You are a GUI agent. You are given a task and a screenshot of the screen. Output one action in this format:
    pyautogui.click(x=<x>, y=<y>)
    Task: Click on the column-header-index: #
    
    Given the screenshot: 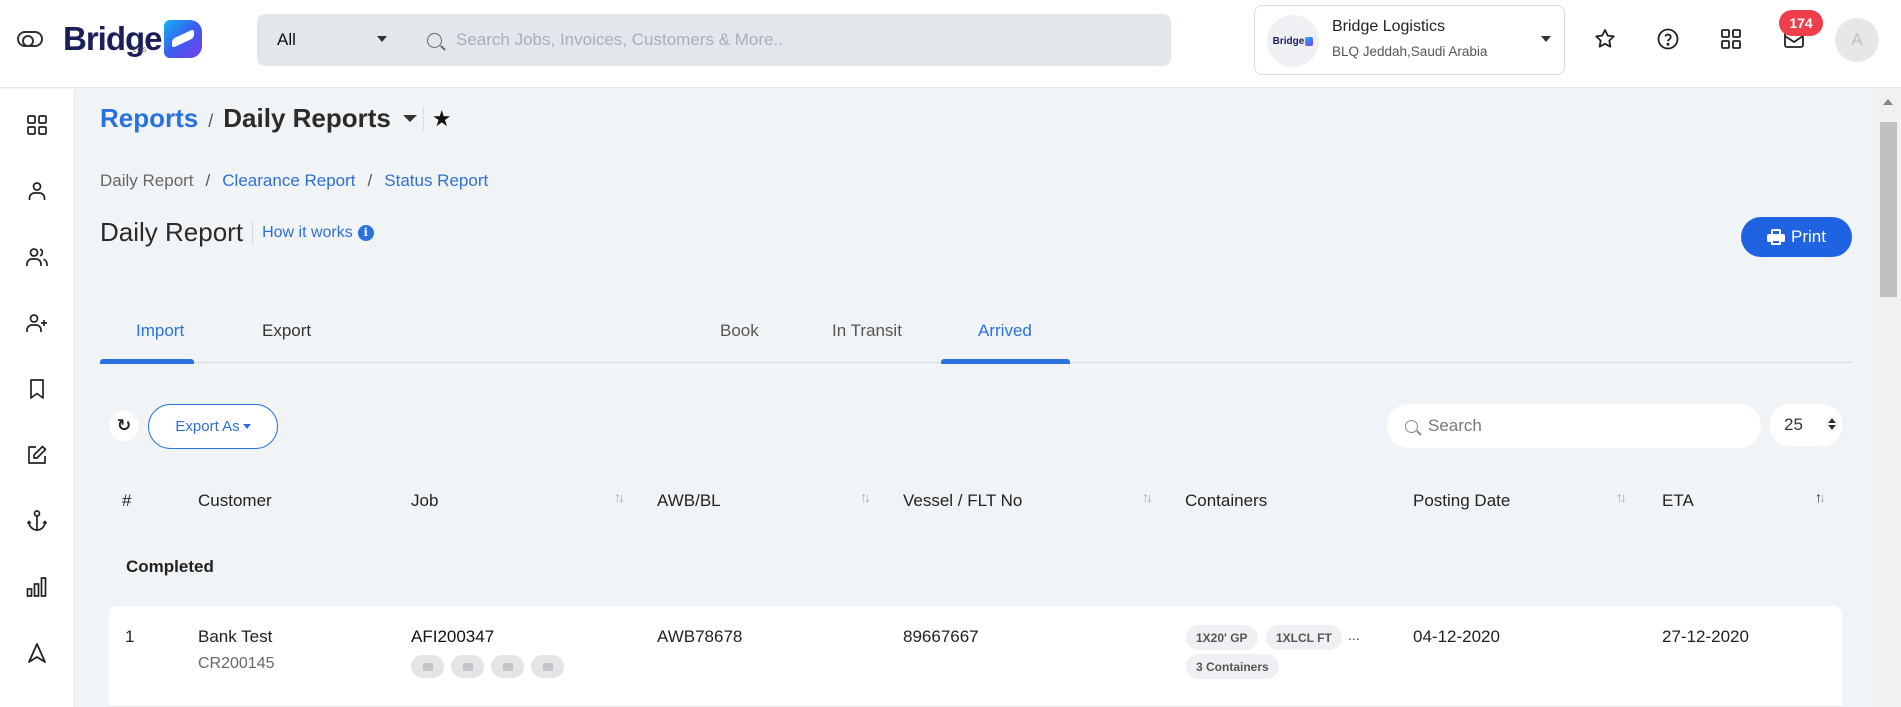 What is the action you would take?
    pyautogui.click(x=127, y=500)
    